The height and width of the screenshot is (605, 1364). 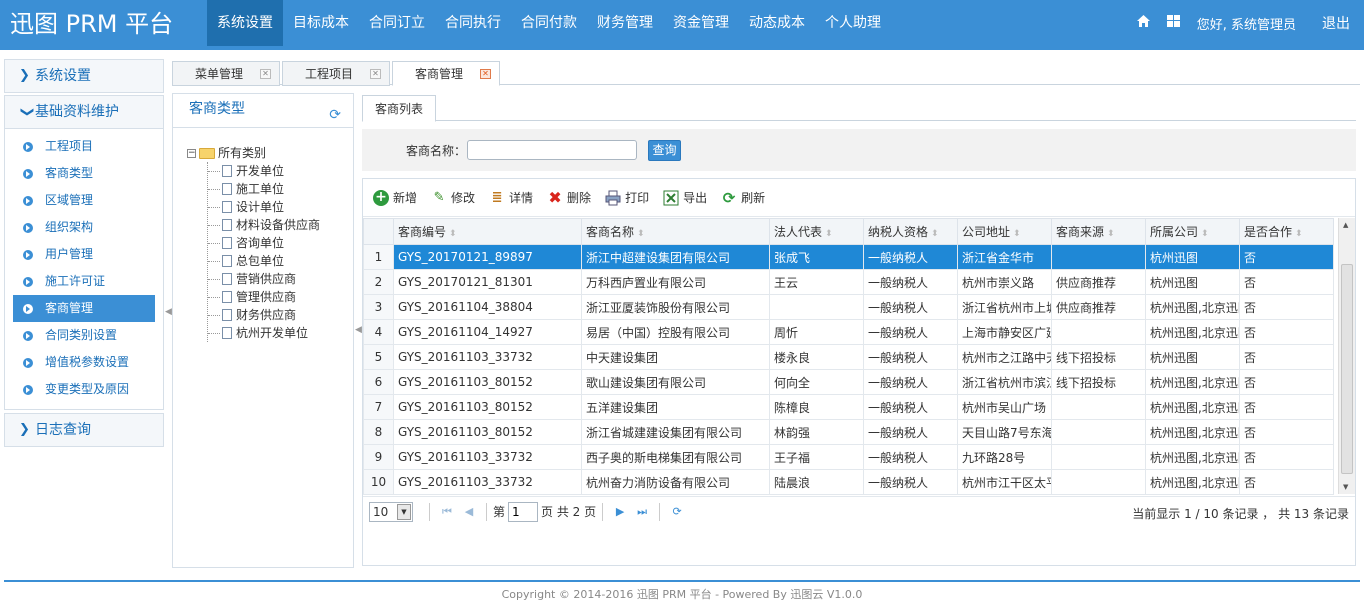 What do you see at coordinates (853, 23) in the screenshot?
I see `topnav-item-assistant: 个人助理` at bounding box center [853, 23].